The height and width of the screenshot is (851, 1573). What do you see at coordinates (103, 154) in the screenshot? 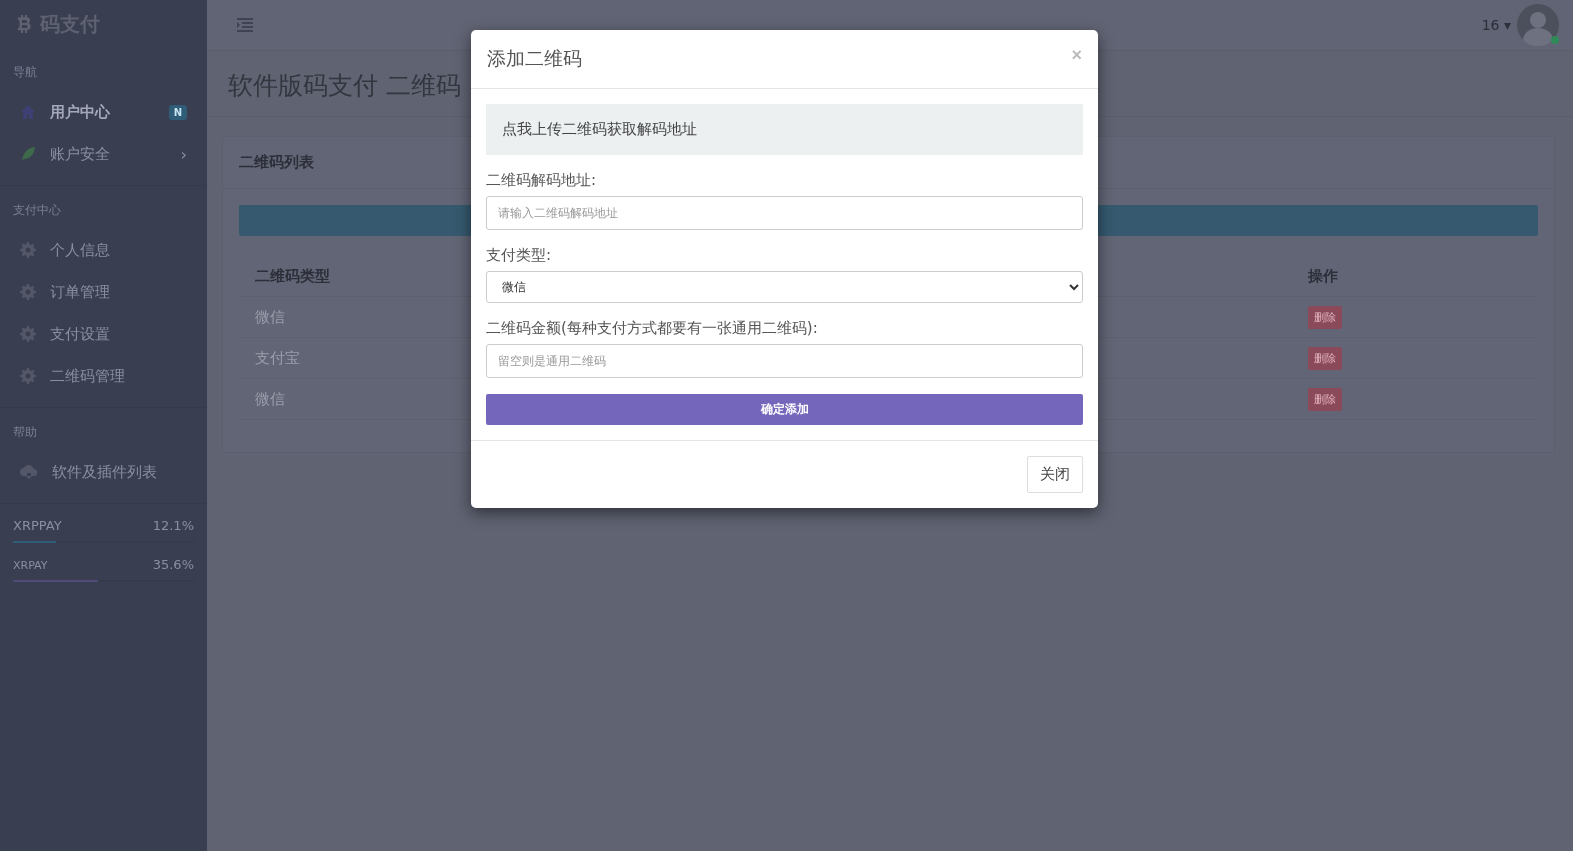
I see `nav-item: 账户安全 ›` at bounding box center [103, 154].